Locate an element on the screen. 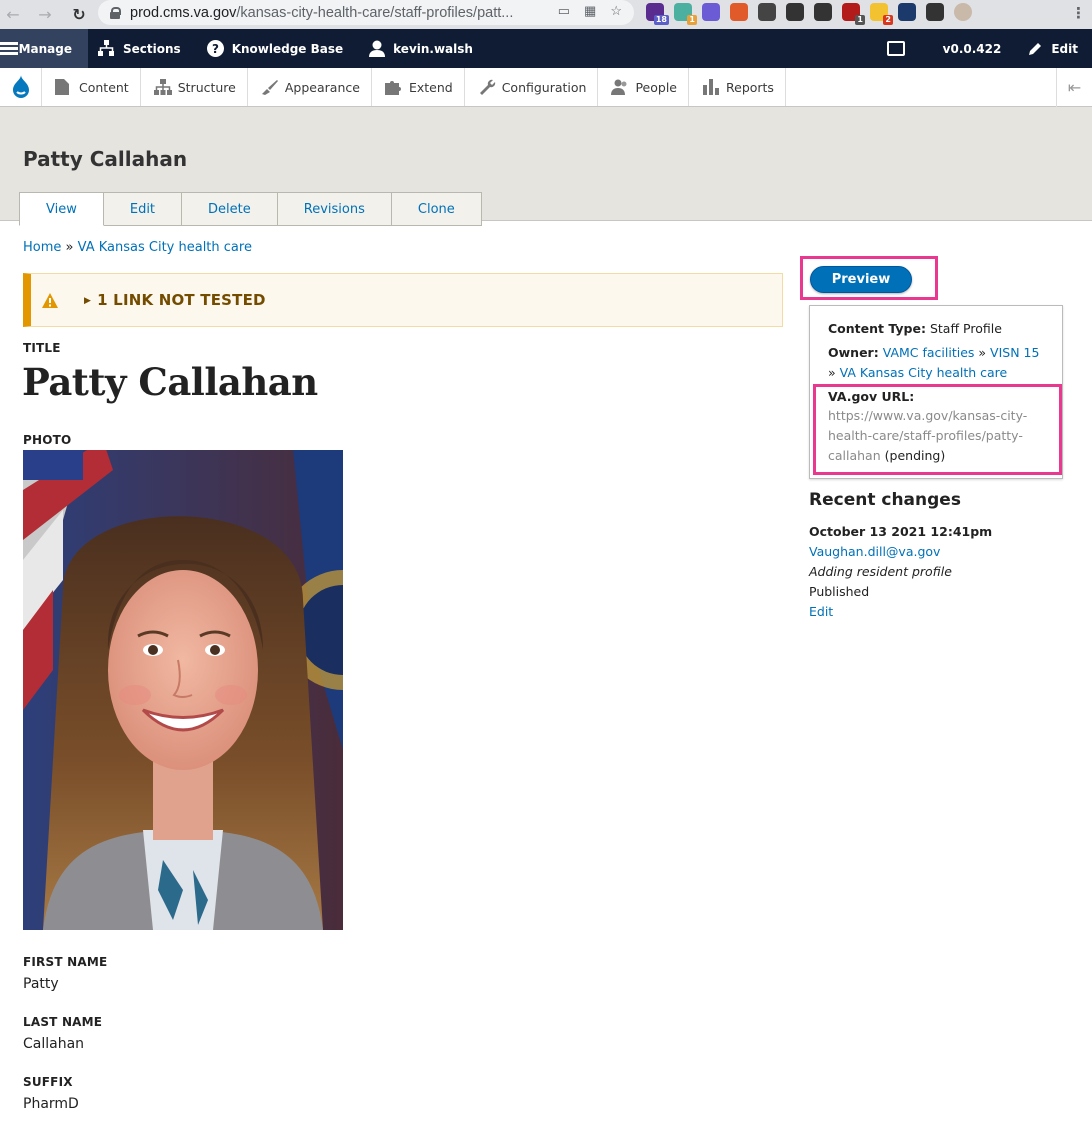 The height and width of the screenshot is (1143, 1092). first-name-value: Patty is located at coordinates (41, 984).